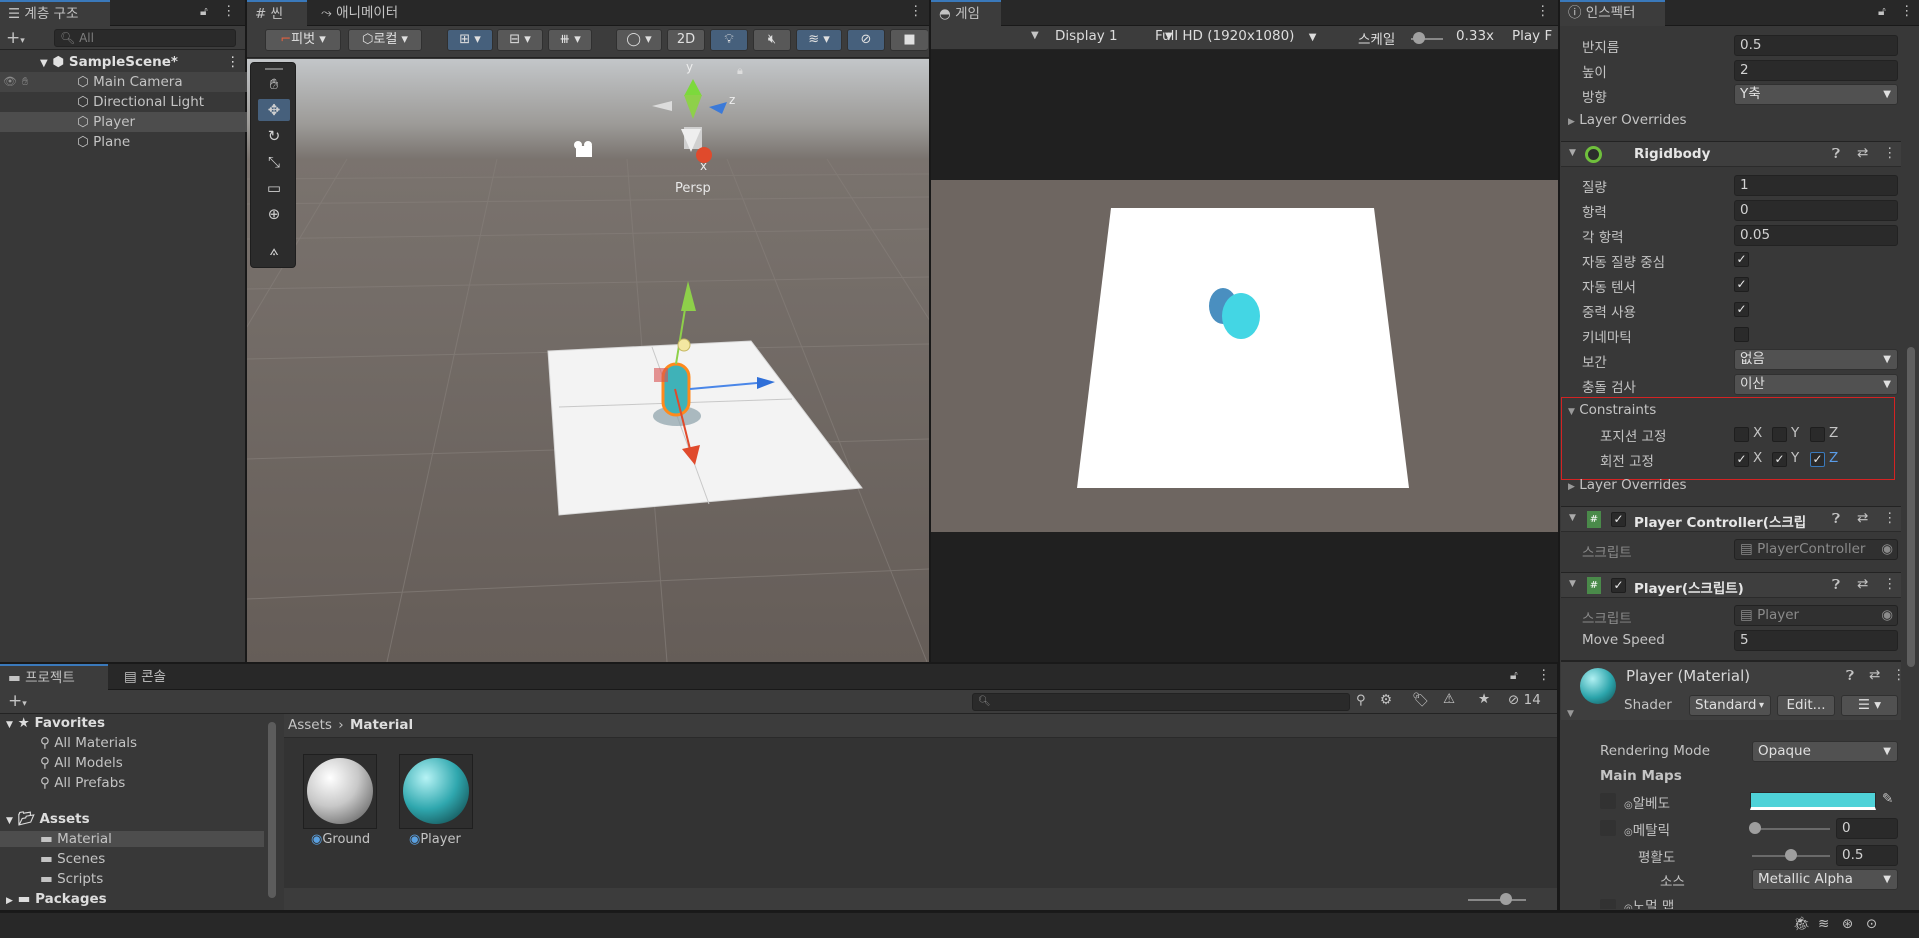 The height and width of the screenshot is (938, 1919). I want to click on favorites-foldout: ▼ ★ Favorites, so click(55, 723).